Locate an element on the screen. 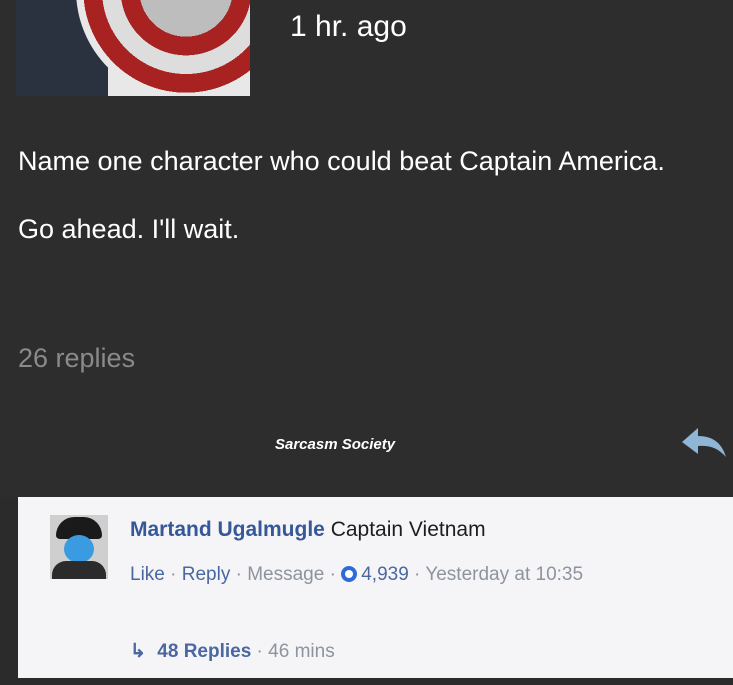  comment-text: Captain Vietnam is located at coordinates (408, 529).